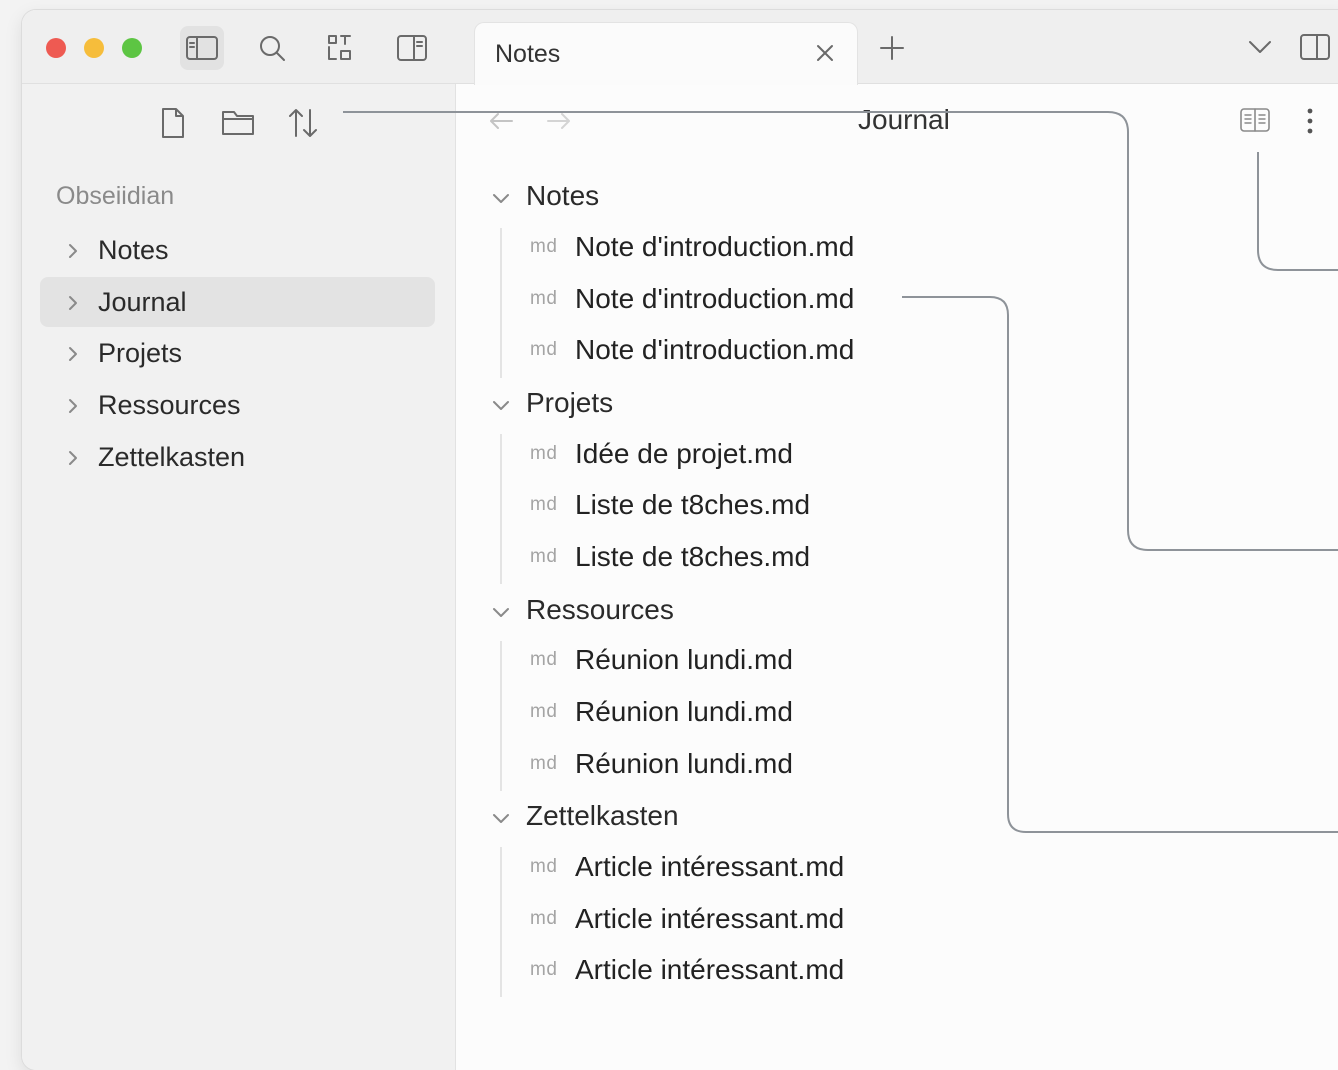  I want to click on more-options-icon, so click(1310, 121).